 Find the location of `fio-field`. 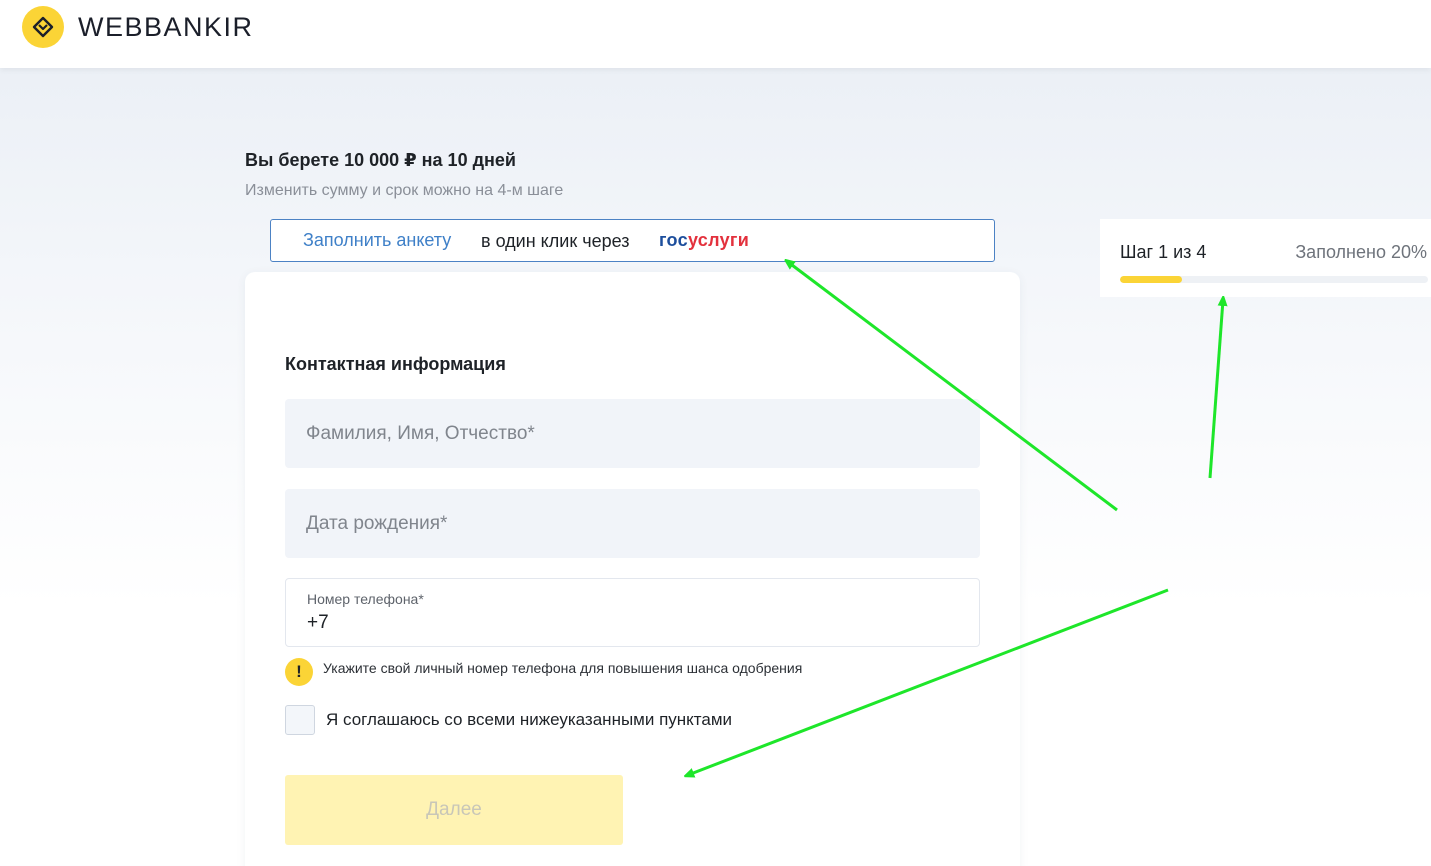

fio-field is located at coordinates (632, 433).